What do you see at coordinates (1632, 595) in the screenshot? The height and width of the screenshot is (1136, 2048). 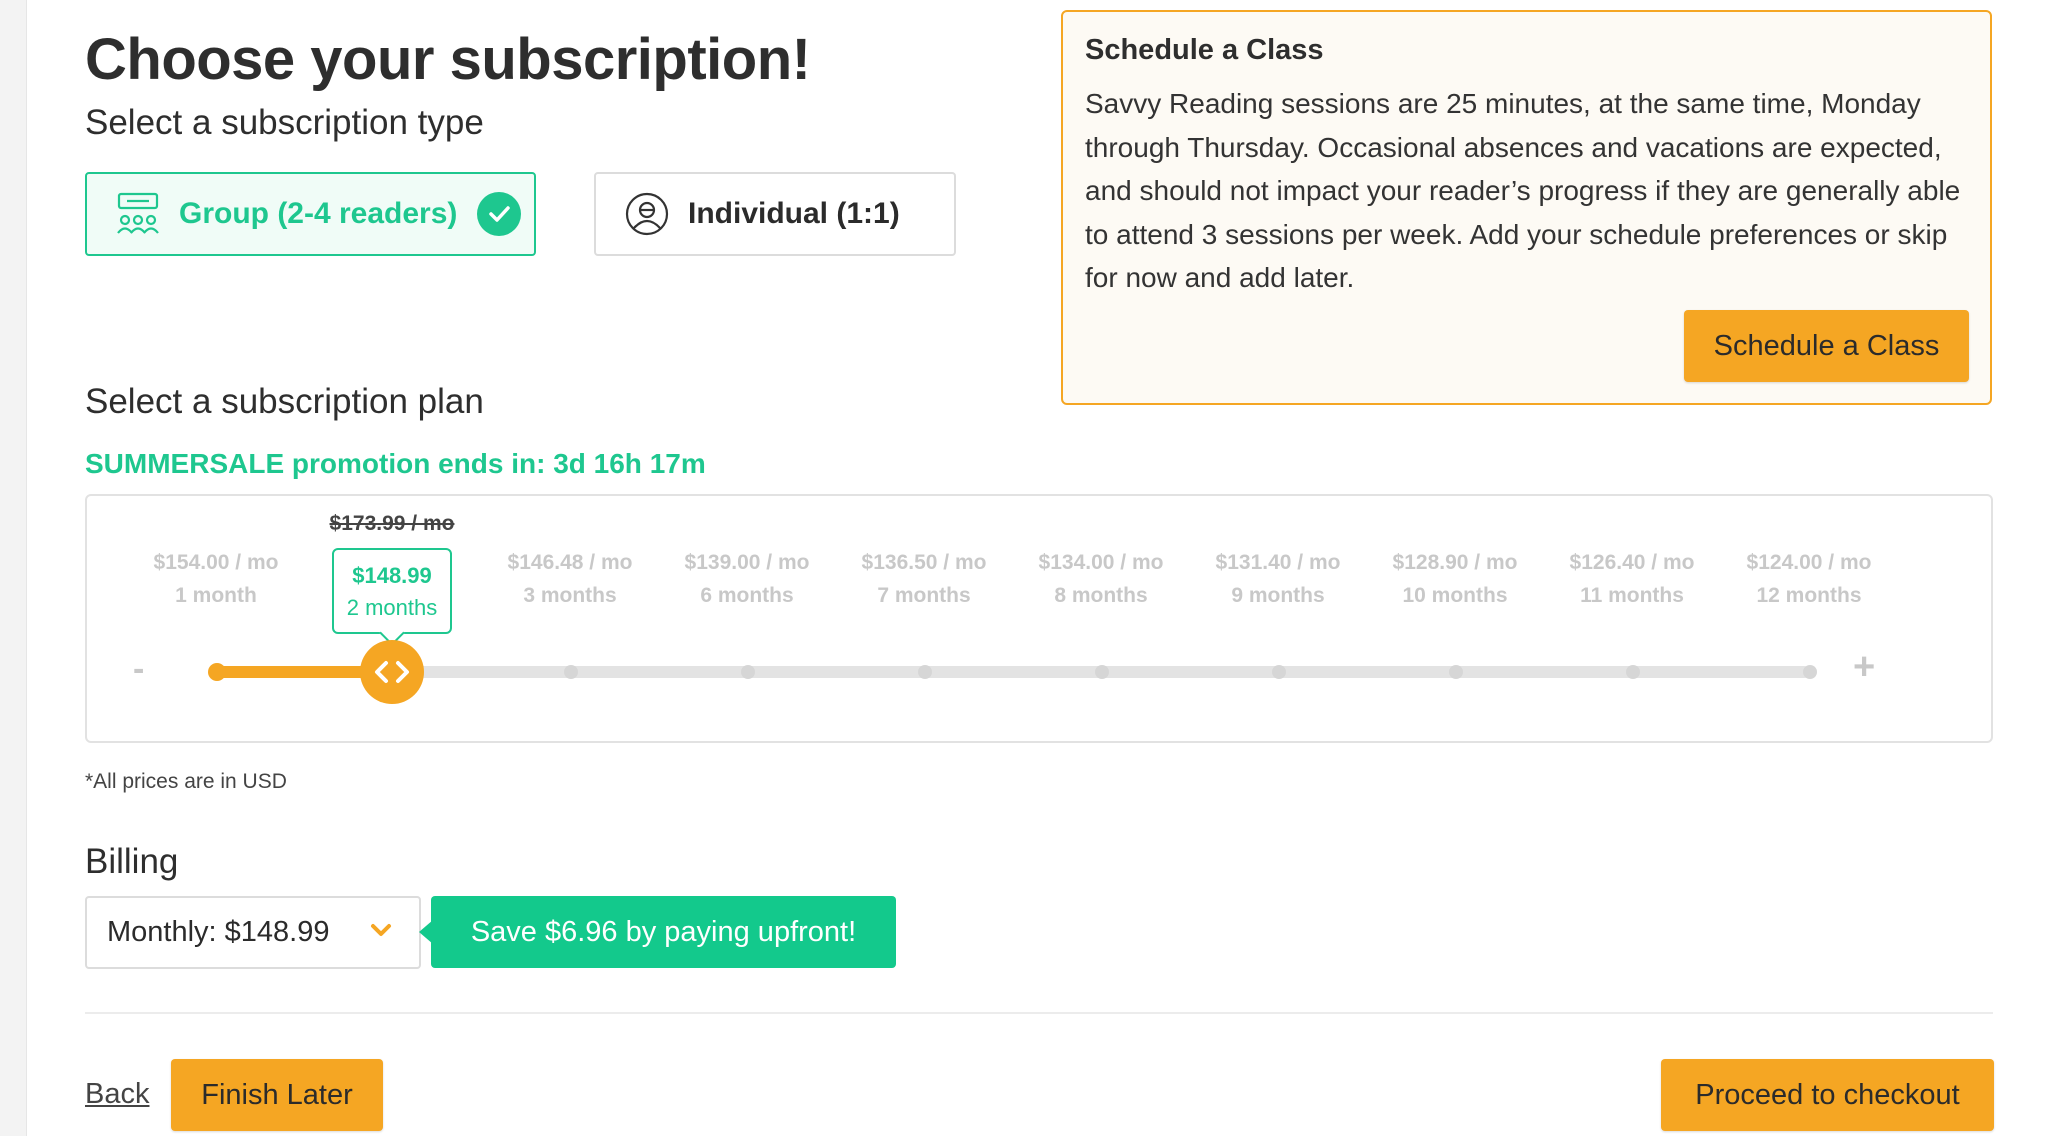 I see `tick-duration: 11 months` at bounding box center [1632, 595].